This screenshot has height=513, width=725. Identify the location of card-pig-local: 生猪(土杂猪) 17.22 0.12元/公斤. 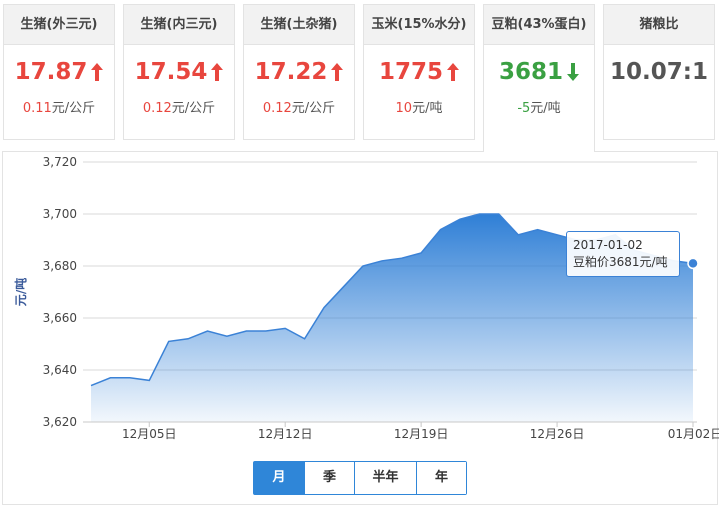
(299, 72).